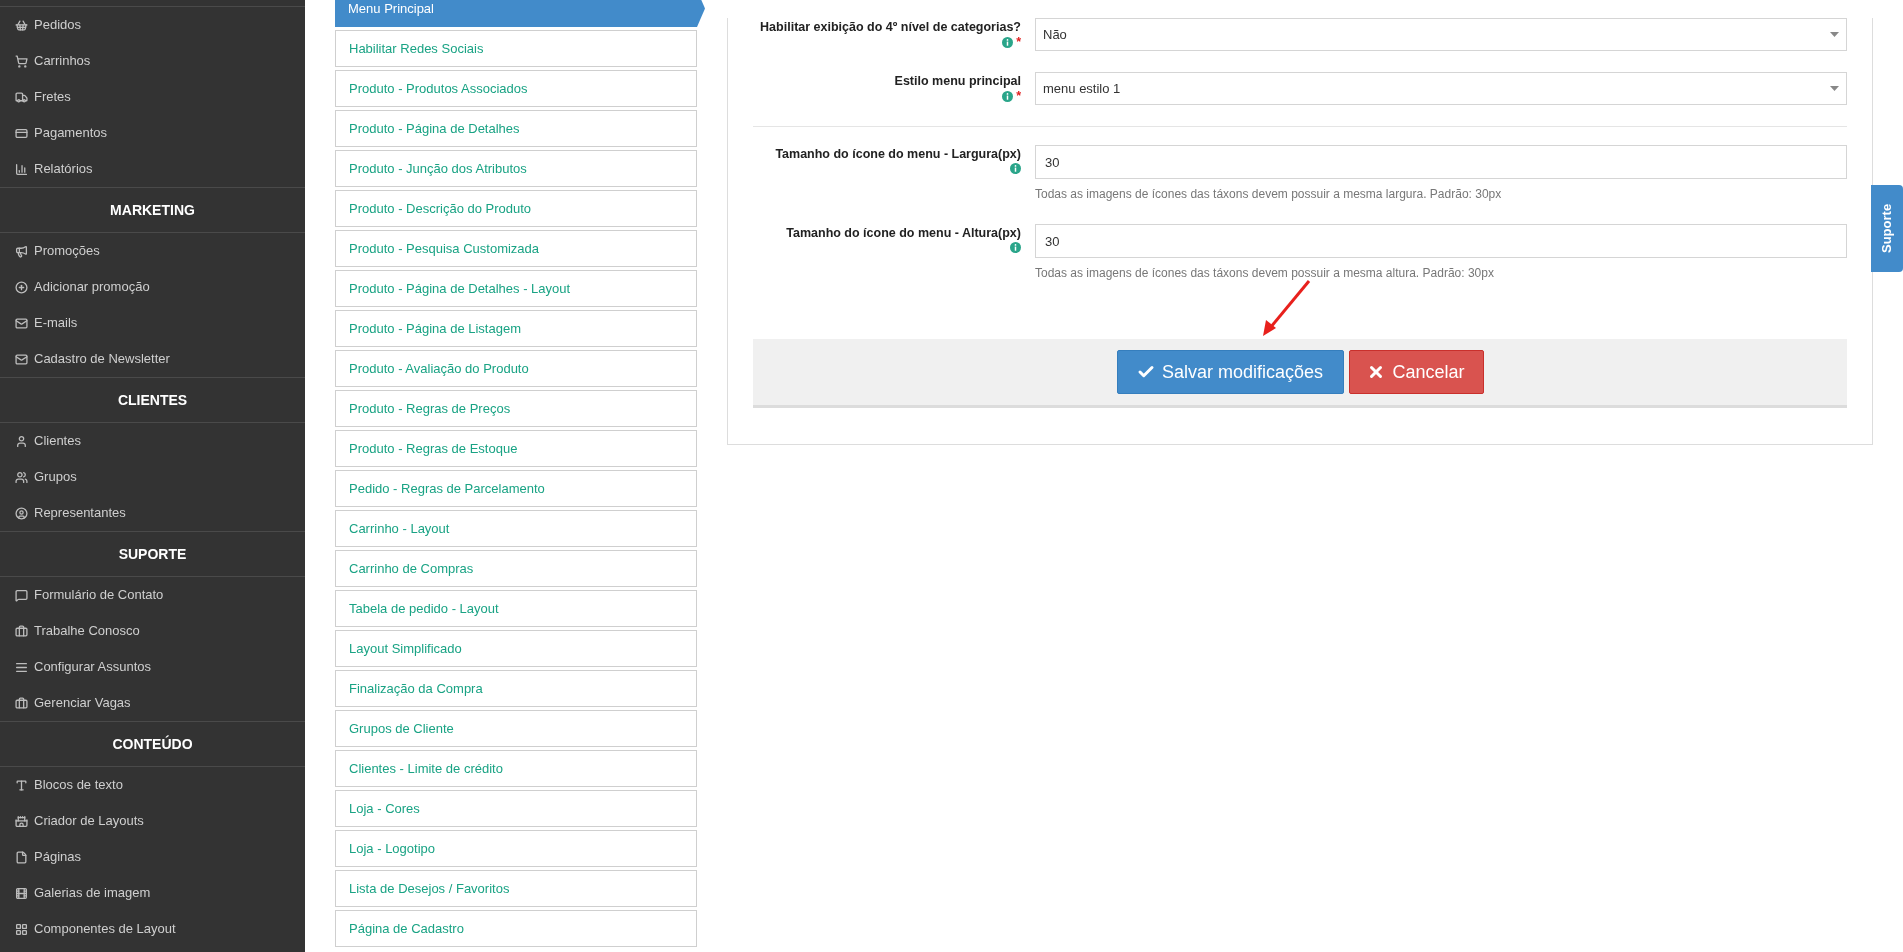 The width and height of the screenshot is (1903, 952). What do you see at coordinates (516, 288) in the screenshot?
I see `settings-menu-item: Produto - Página de Detalhes - Layout` at bounding box center [516, 288].